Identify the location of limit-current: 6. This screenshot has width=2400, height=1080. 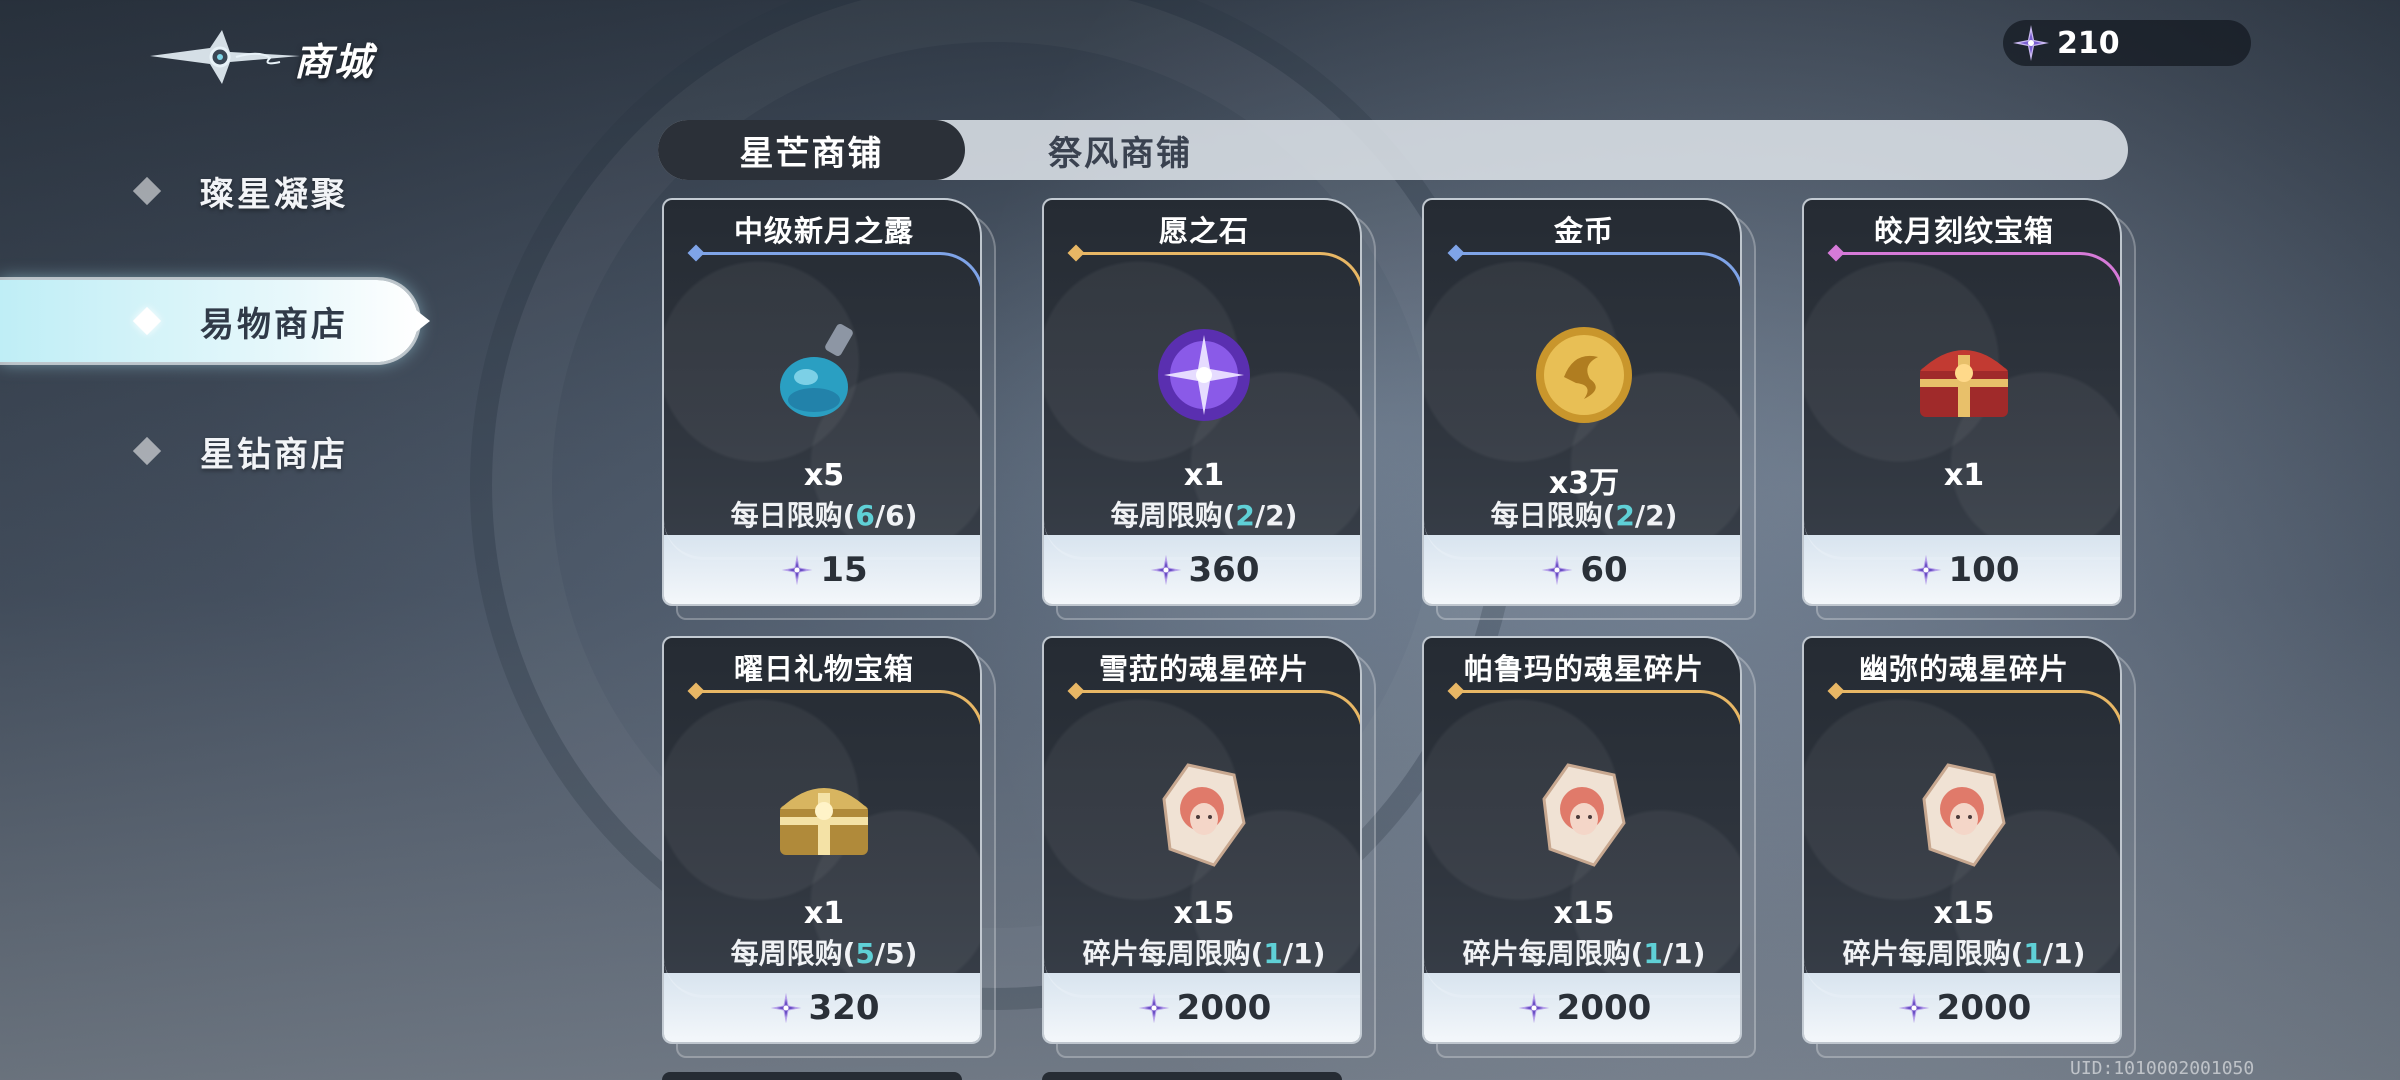
(865, 515).